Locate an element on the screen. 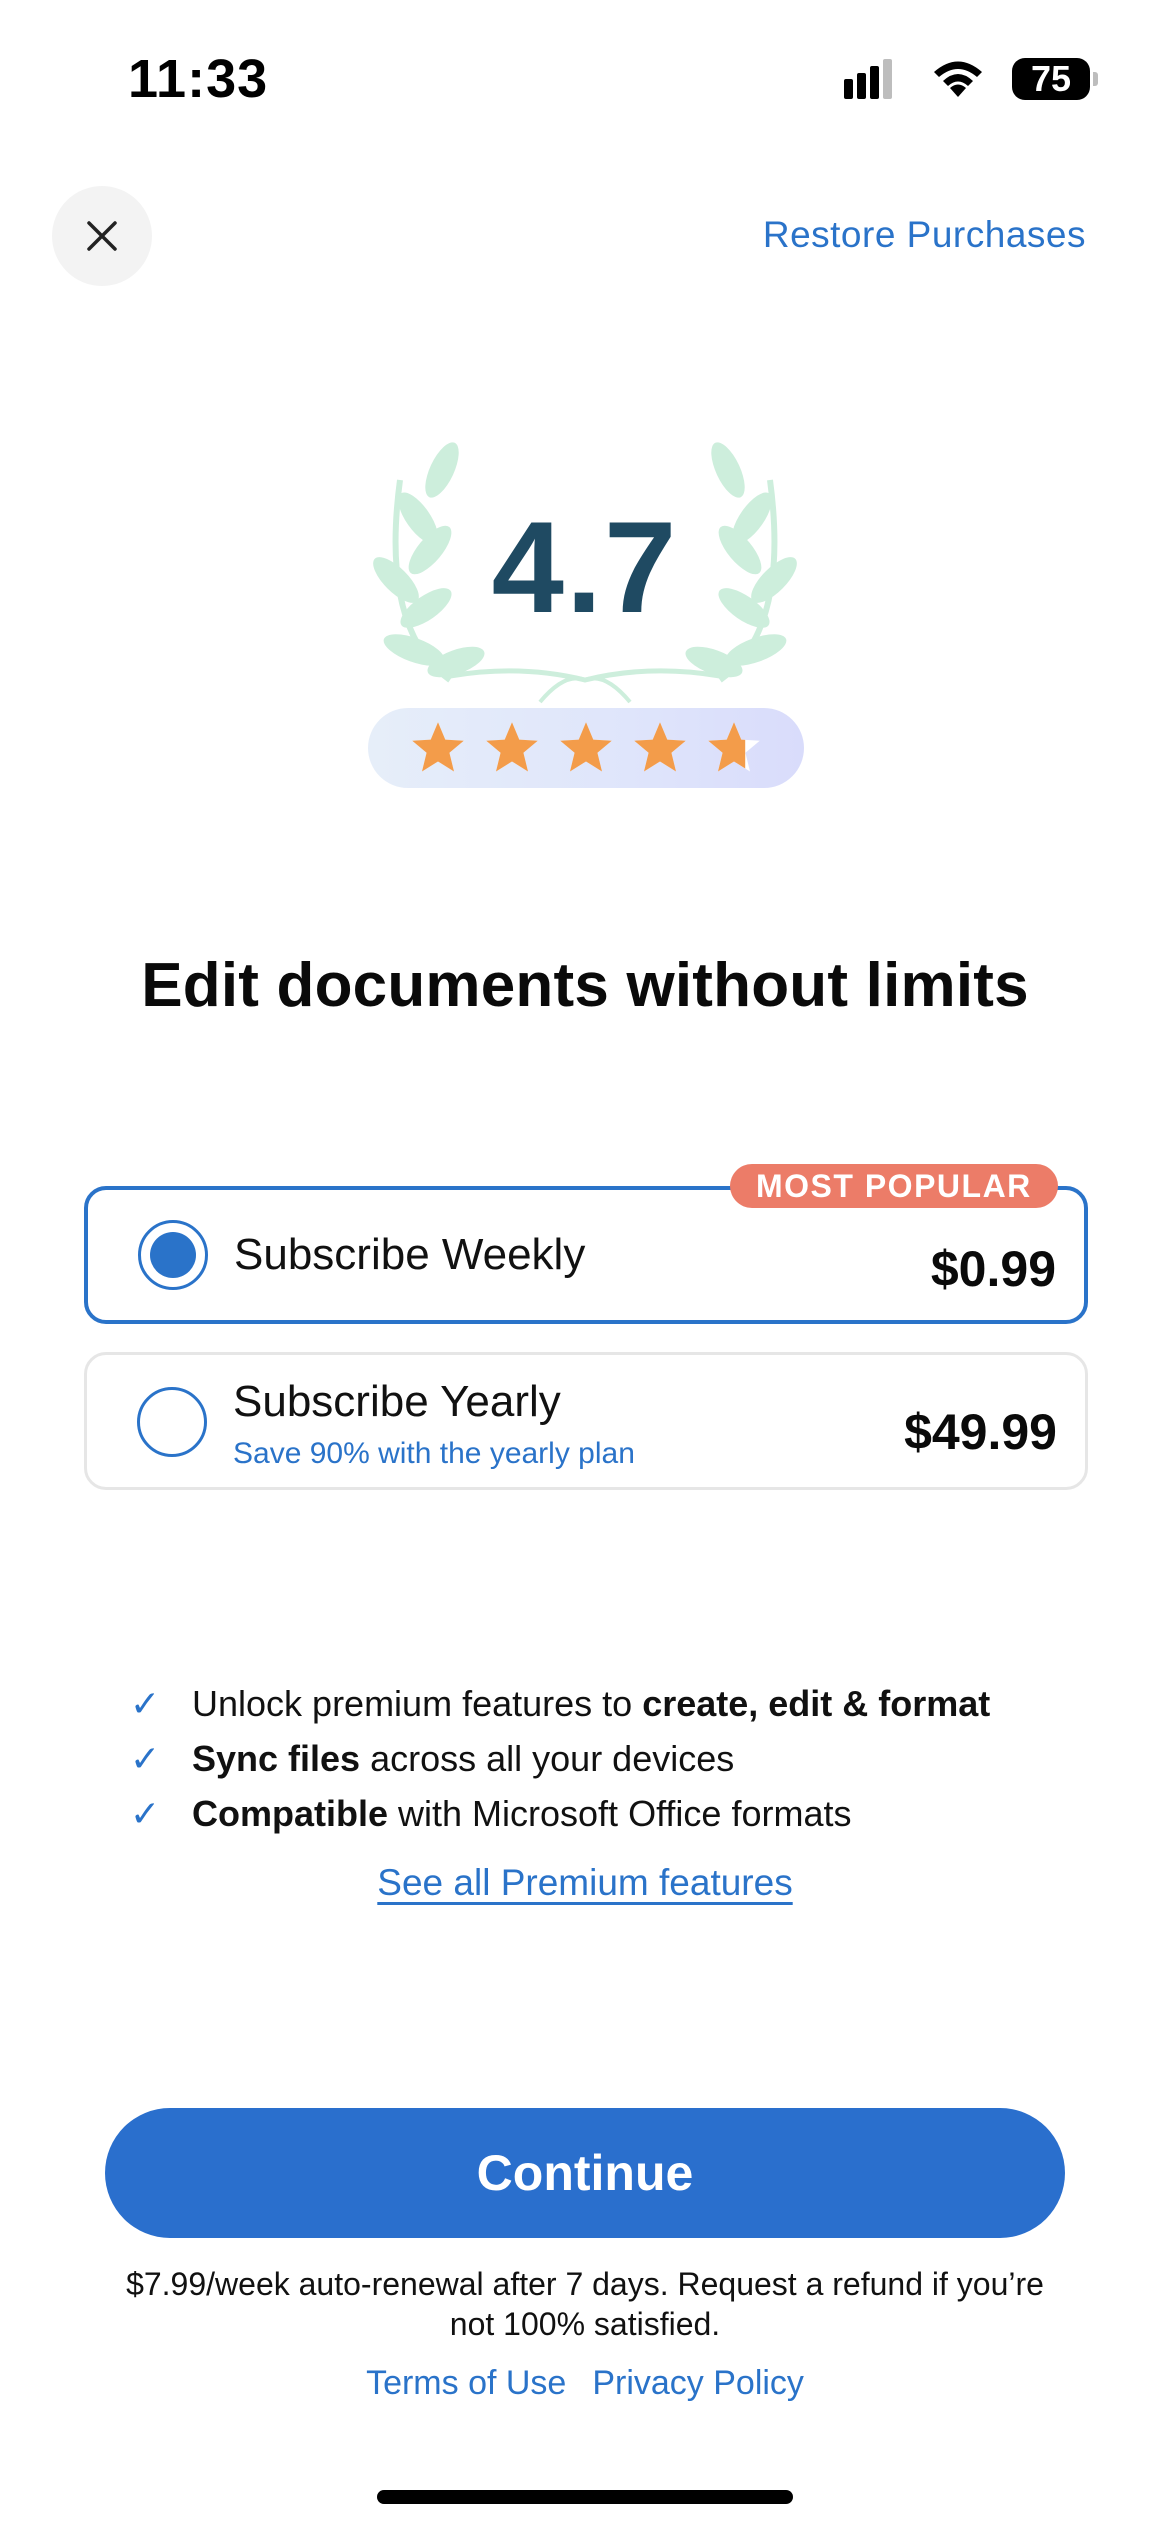 The height and width of the screenshot is (2532, 1170). plan-yearly-title: Subscribe Yearly is located at coordinates (397, 1401).